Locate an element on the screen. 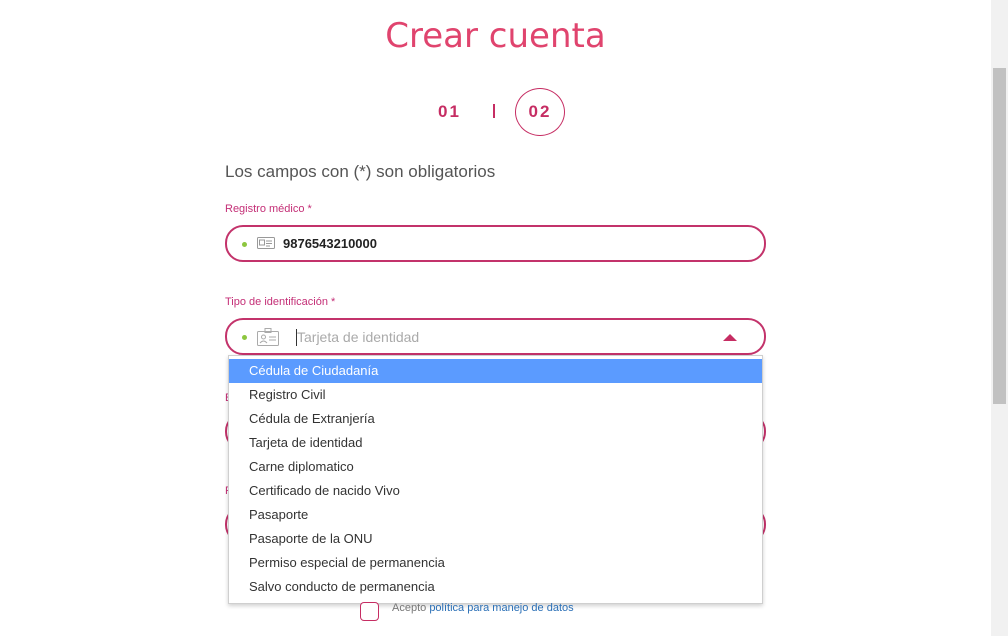 This screenshot has width=1008, height=636. step-indicator: 01 02 is located at coordinates (500, 112).